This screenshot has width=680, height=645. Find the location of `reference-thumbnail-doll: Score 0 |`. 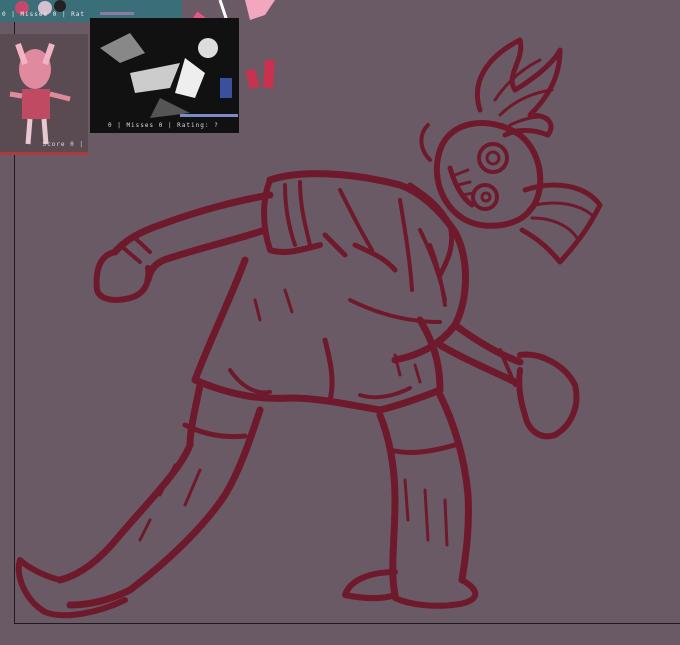

reference-thumbnail-doll: Score 0 | is located at coordinates (44, 94).